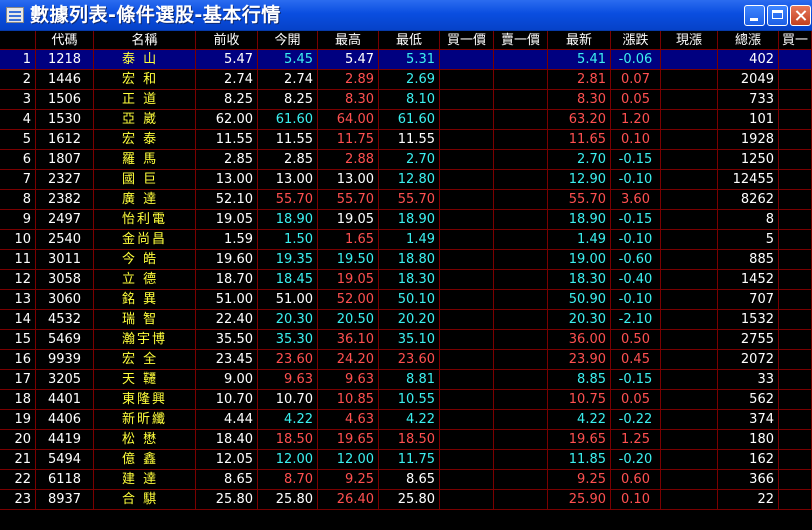  I want to click on table-row: 22 6118 建 達 8.65 8.70 9.25 8.65 9.25 0.60 366, so click(406, 480).